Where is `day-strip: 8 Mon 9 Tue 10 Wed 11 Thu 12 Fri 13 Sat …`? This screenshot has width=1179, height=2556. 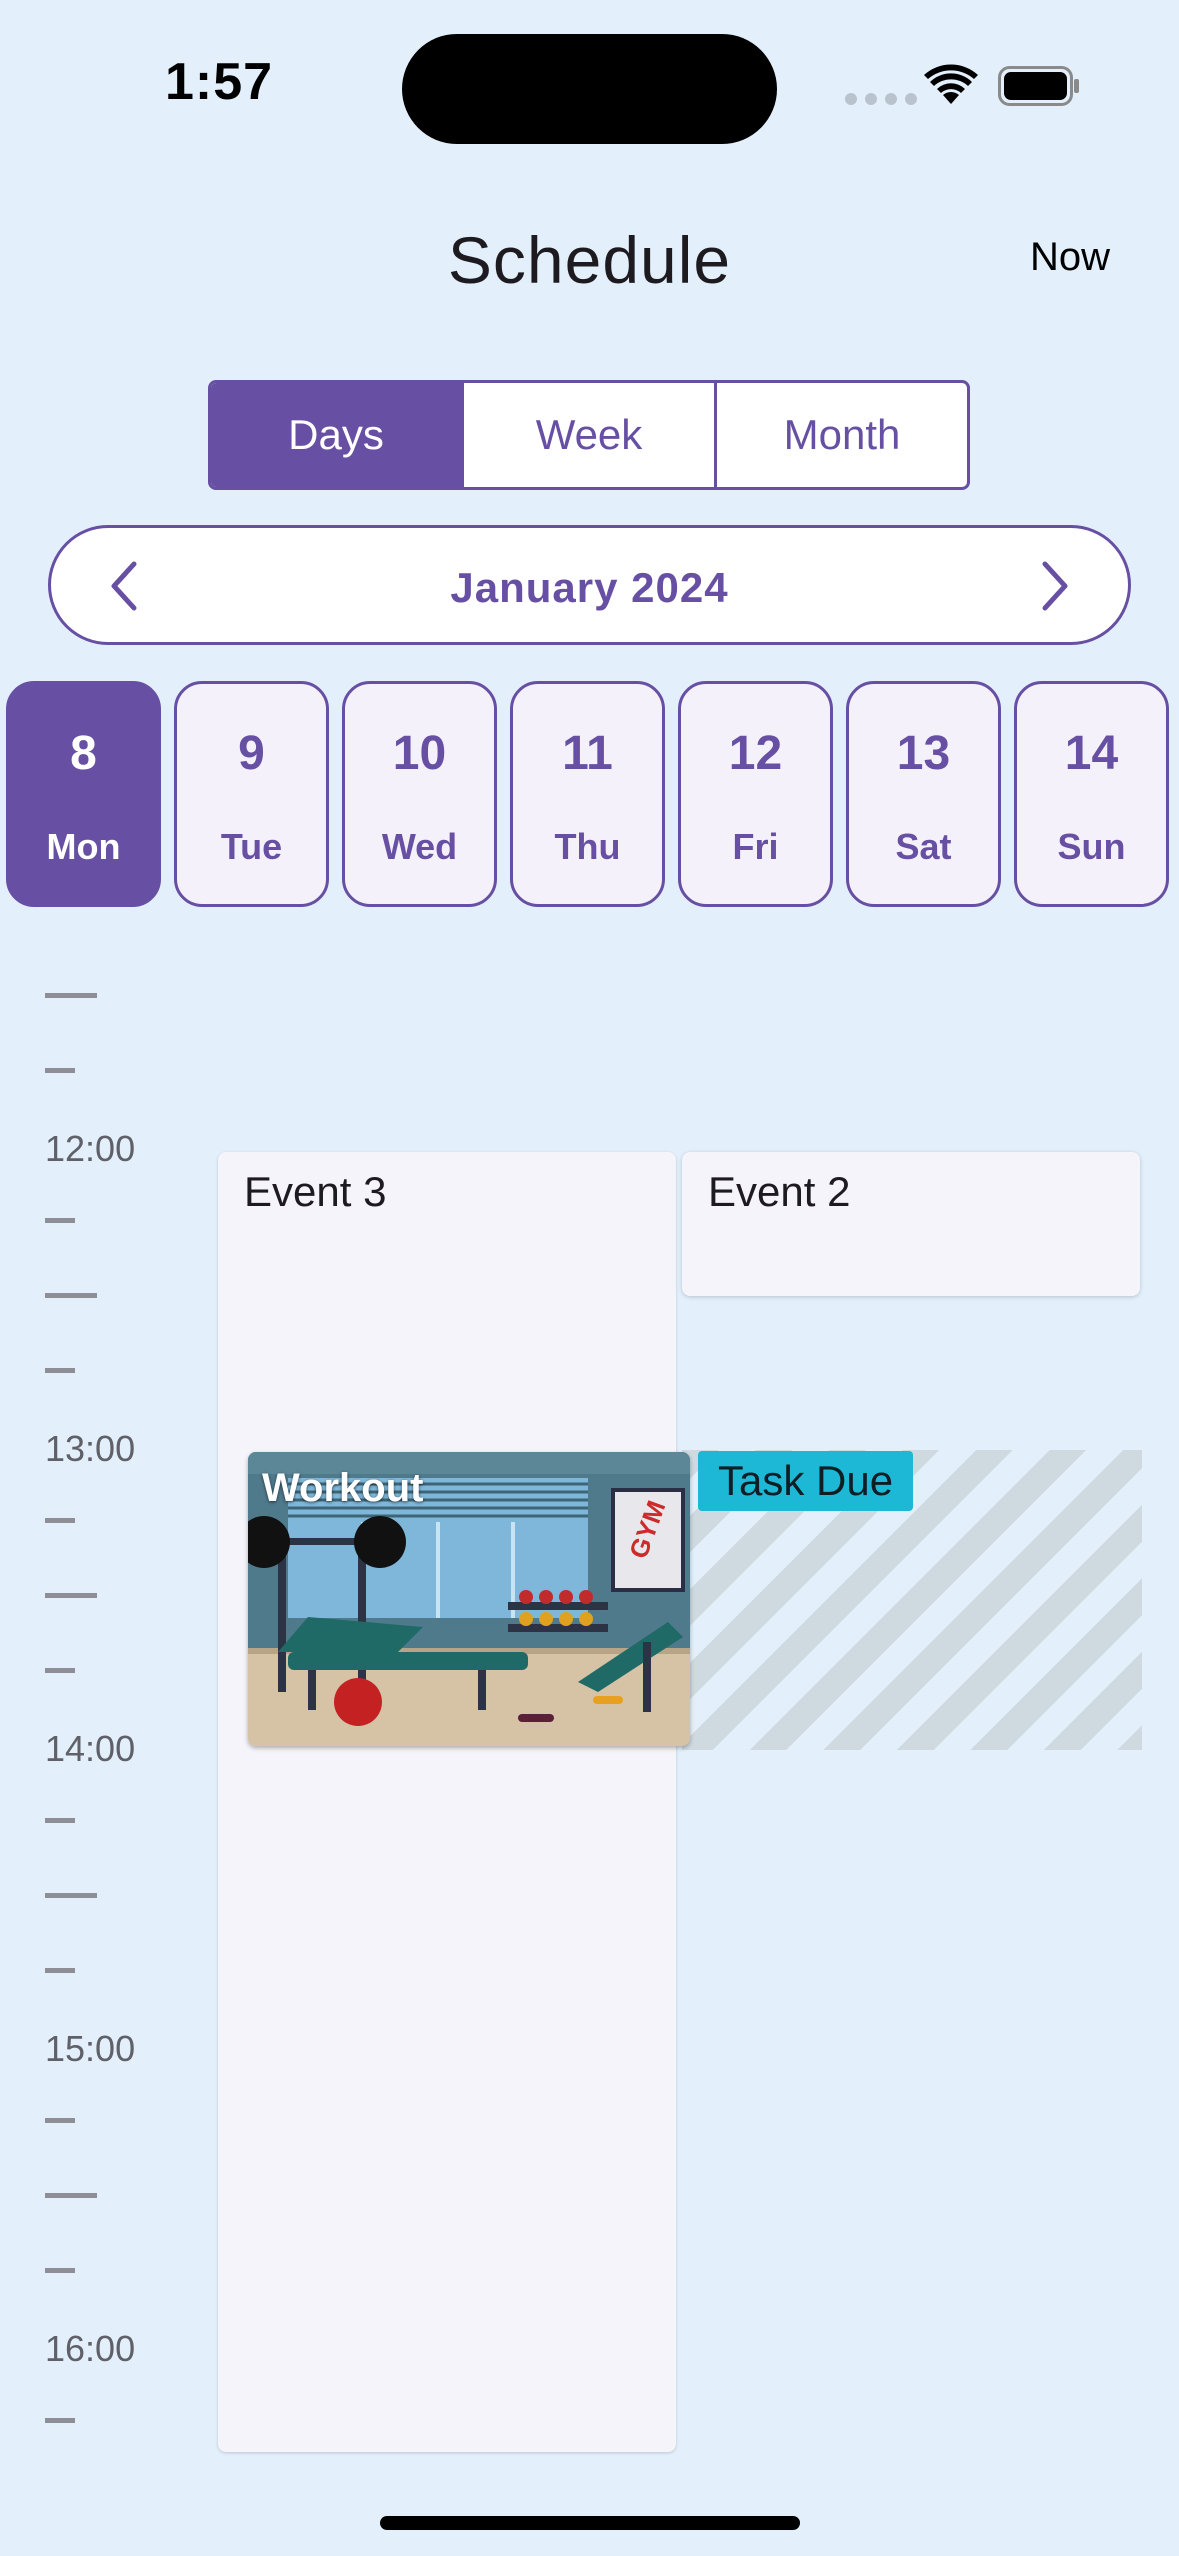 day-strip: 8 Mon 9 Tue 10 Wed 11 Thu 12 Fri 13 Sat … is located at coordinates (591, 794).